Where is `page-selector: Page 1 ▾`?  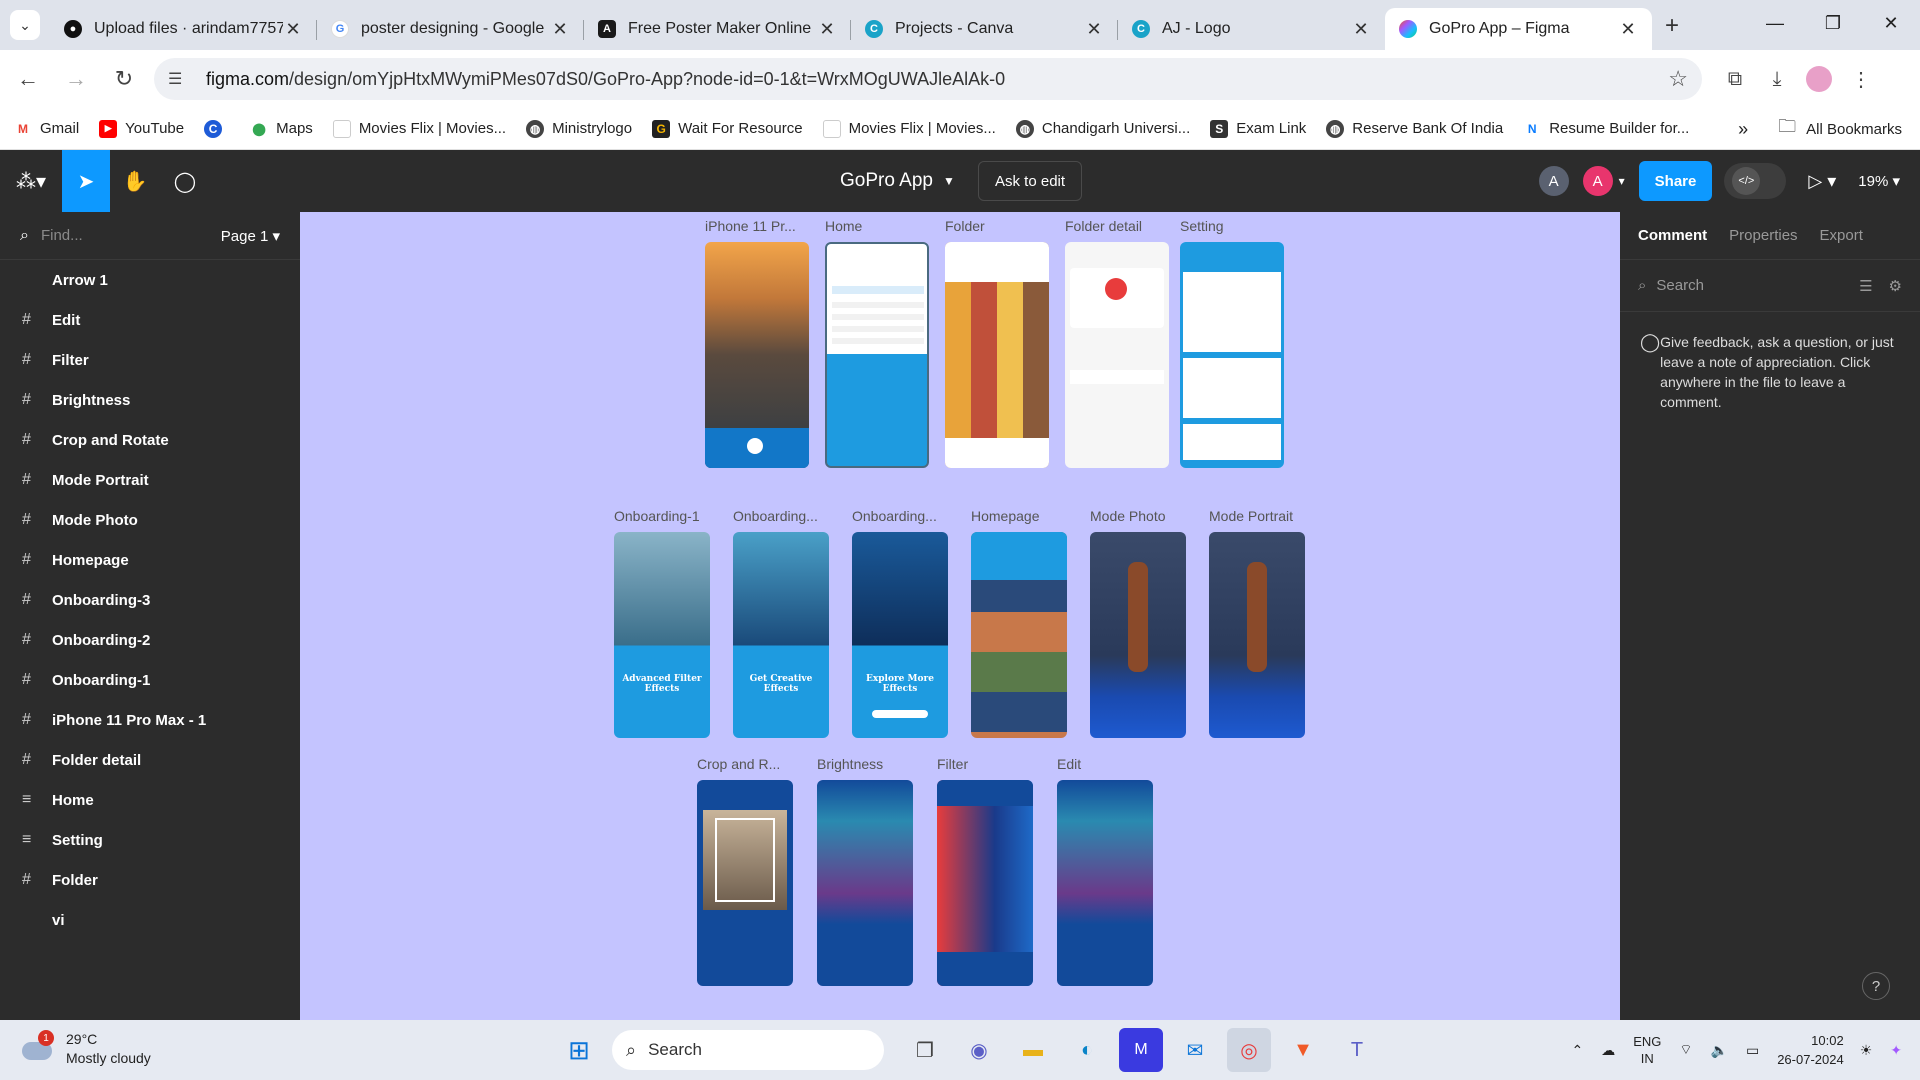
page-selector: Page 1 ▾ is located at coordinates (250, 236).